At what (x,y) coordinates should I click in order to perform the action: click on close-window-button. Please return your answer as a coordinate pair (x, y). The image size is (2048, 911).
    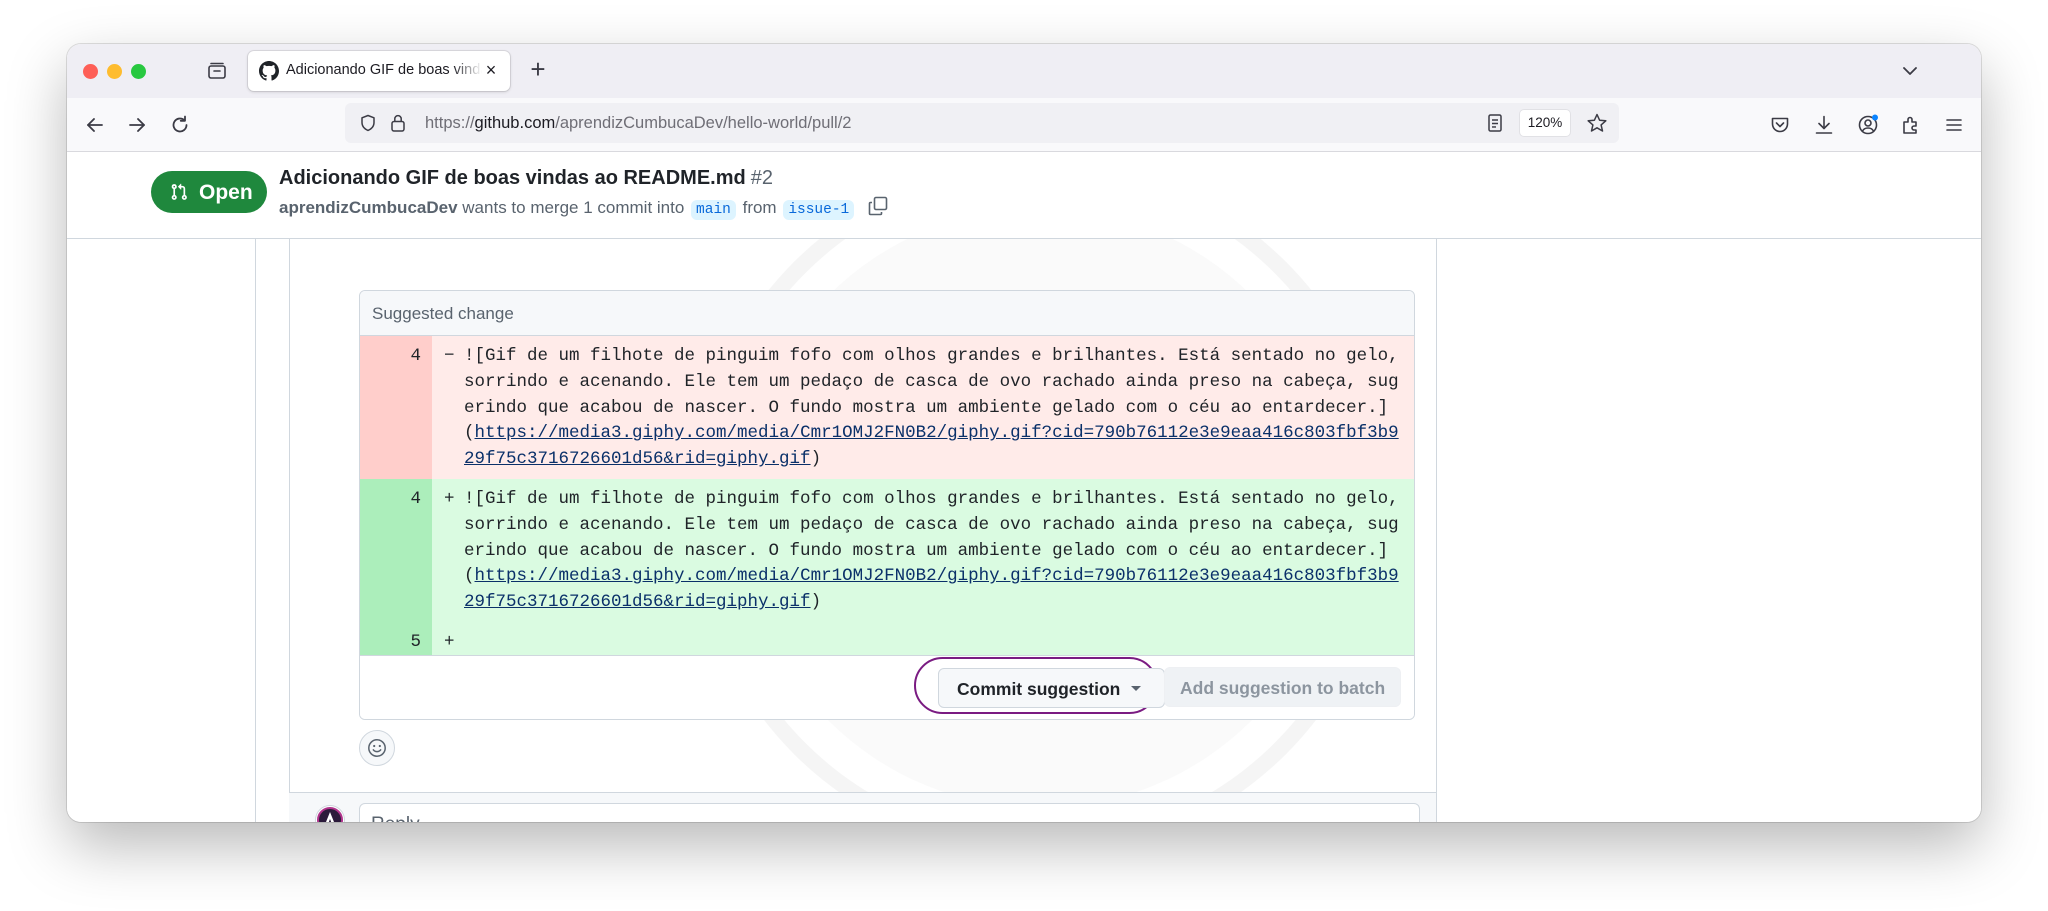
    Looking at the image, I should click on (90, 71).